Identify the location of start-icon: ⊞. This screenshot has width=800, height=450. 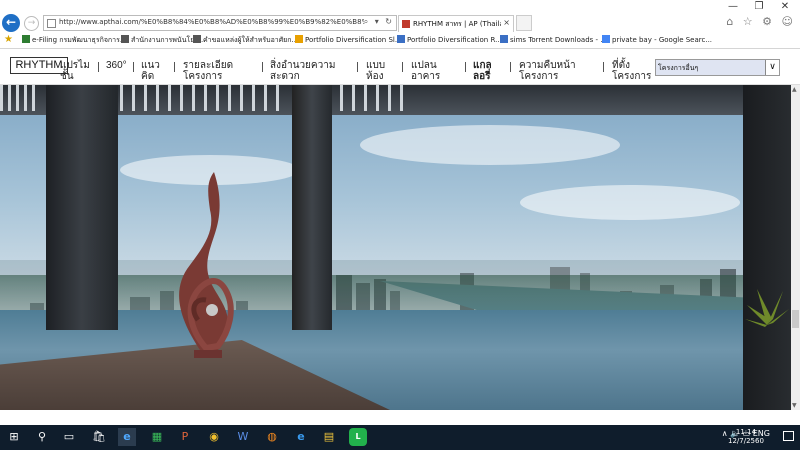
(14, 437).